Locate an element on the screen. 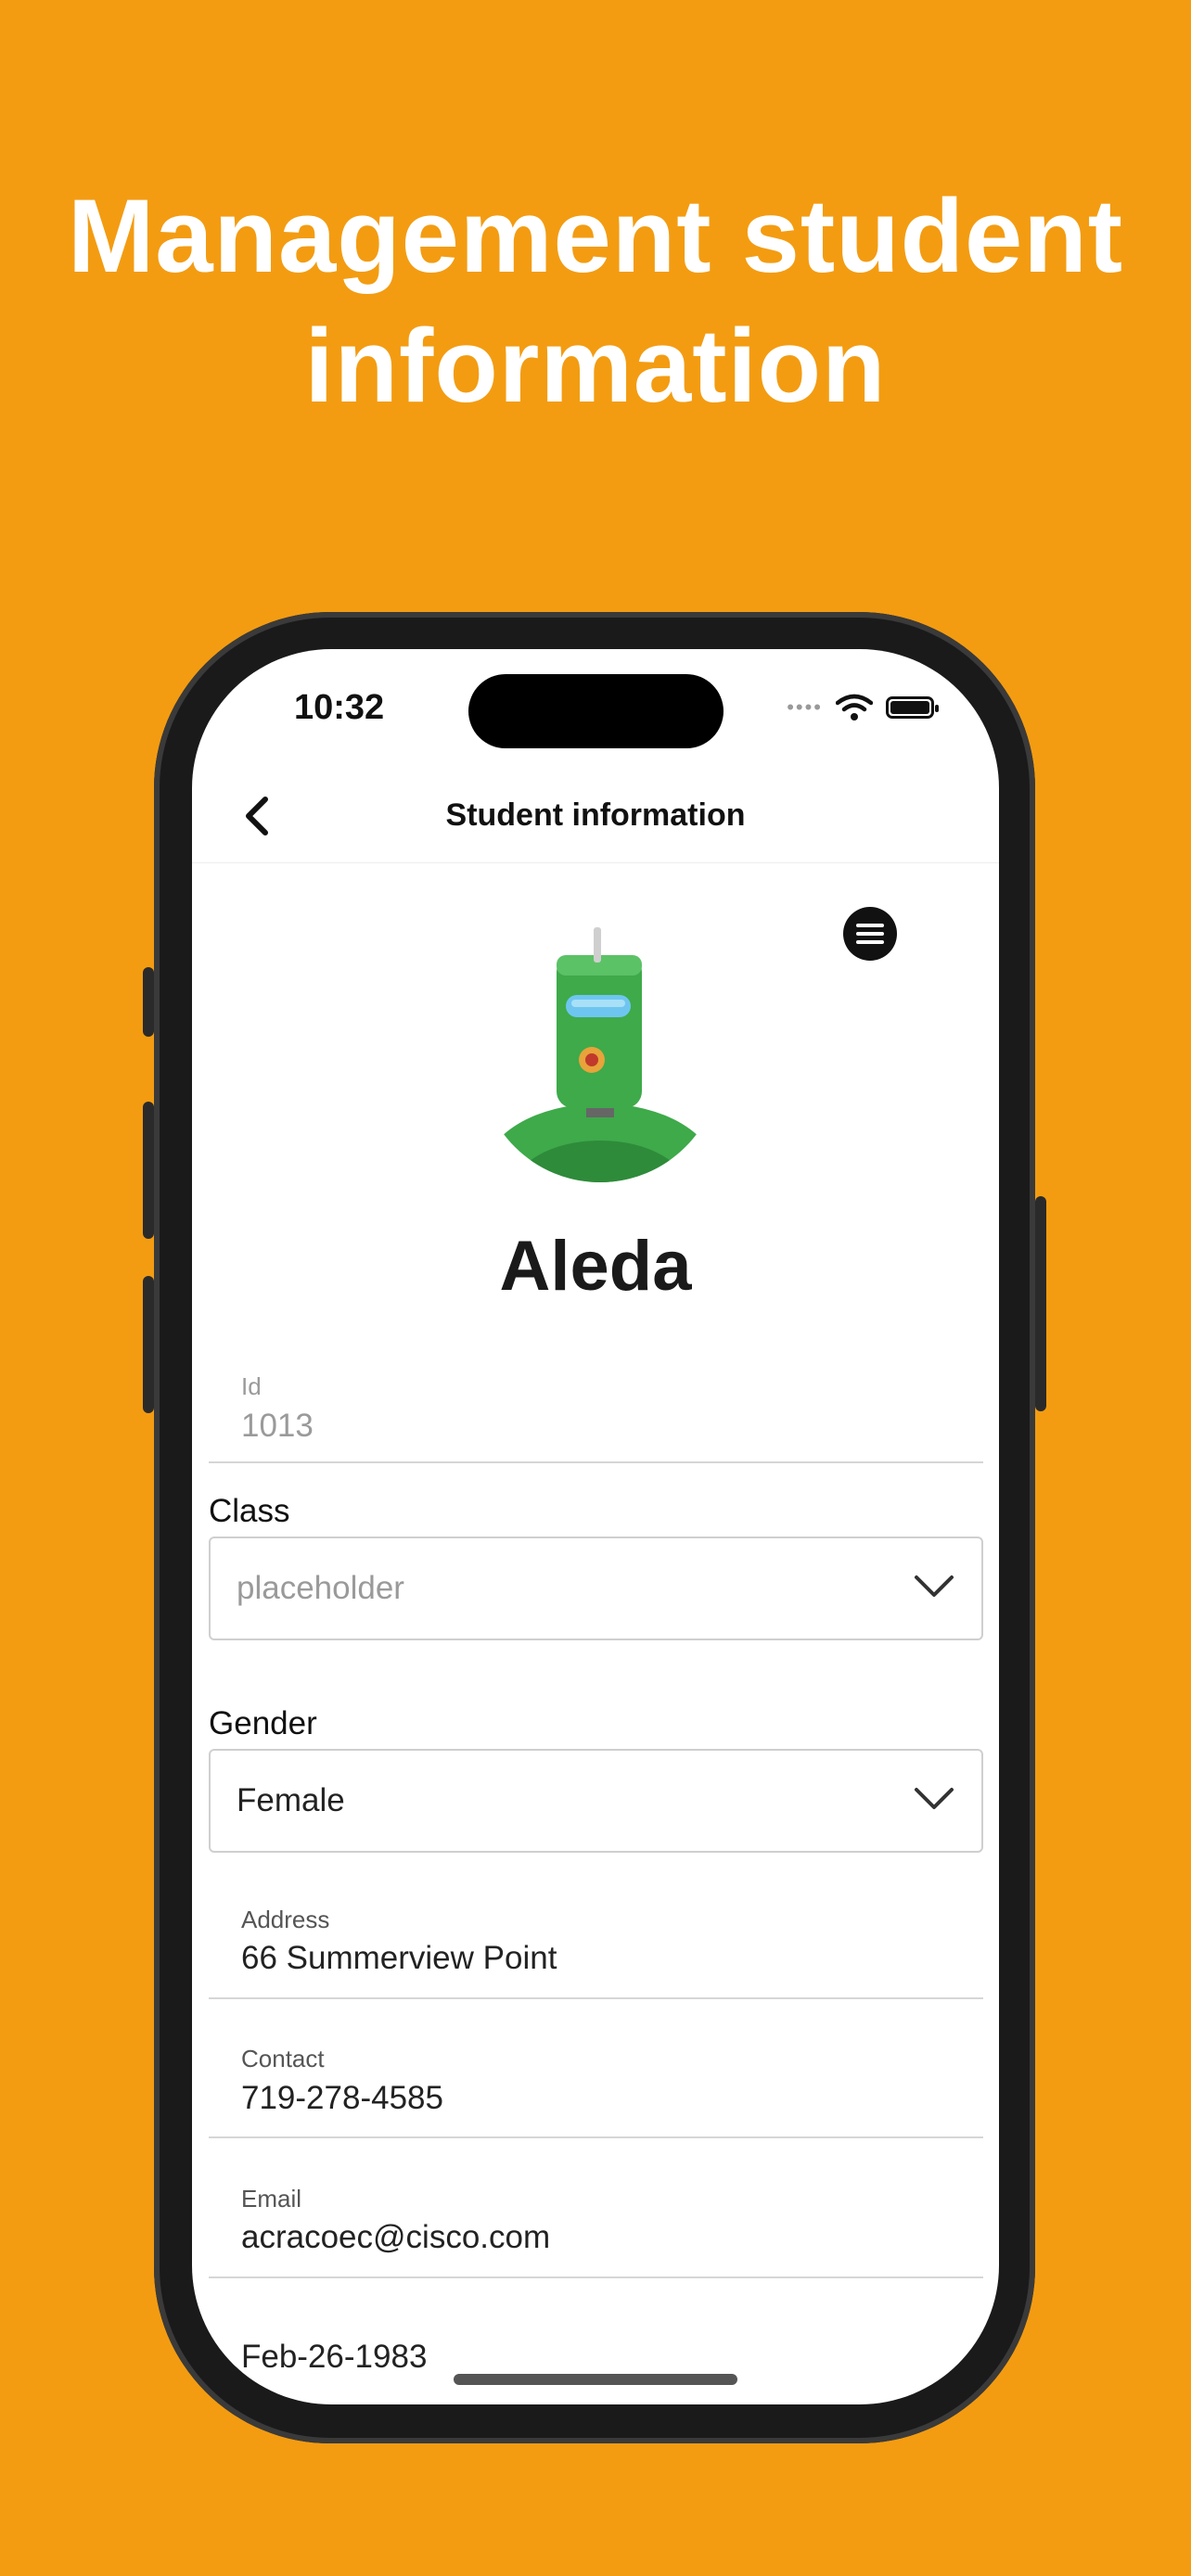 The image size is (1191, 2576). address-underline is located at coordinates (596, 1998).